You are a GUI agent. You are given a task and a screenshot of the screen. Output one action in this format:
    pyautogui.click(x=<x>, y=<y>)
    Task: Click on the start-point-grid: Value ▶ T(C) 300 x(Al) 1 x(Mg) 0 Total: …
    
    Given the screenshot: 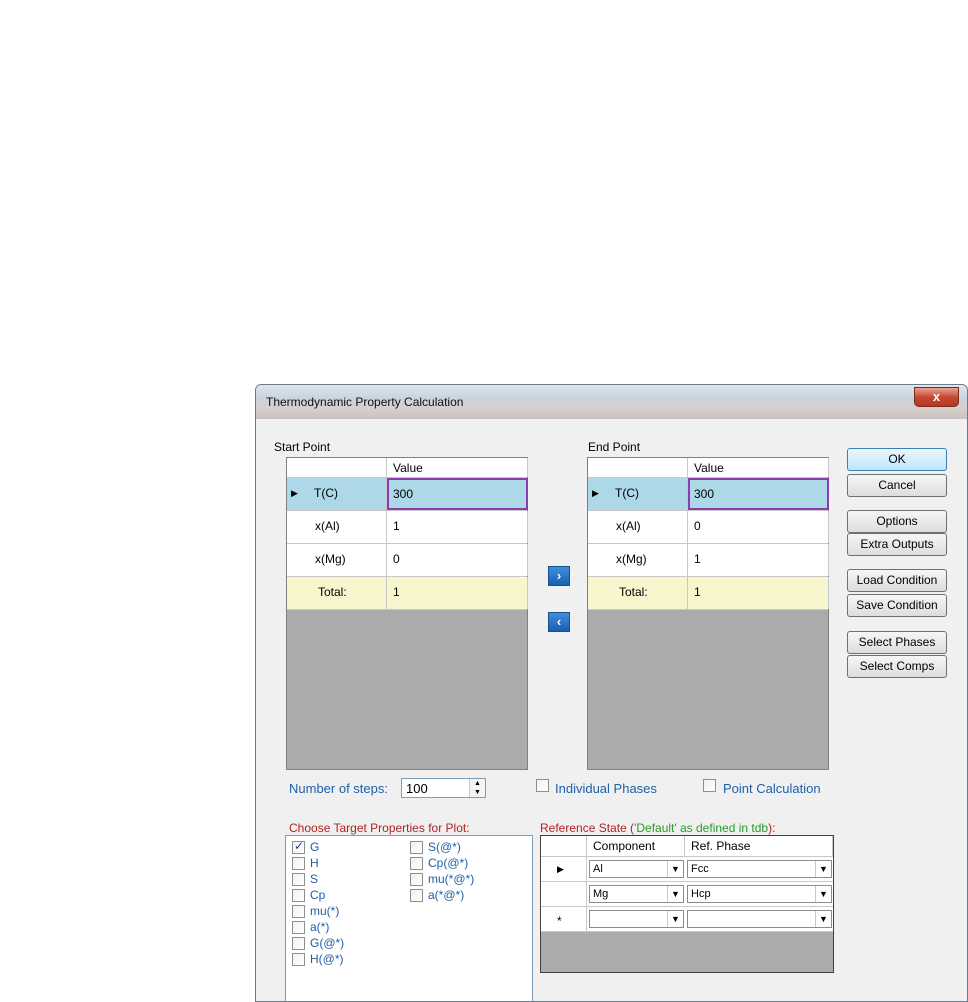 What is the action you would take?
    pyautogui.click(x=407, y=613)
    